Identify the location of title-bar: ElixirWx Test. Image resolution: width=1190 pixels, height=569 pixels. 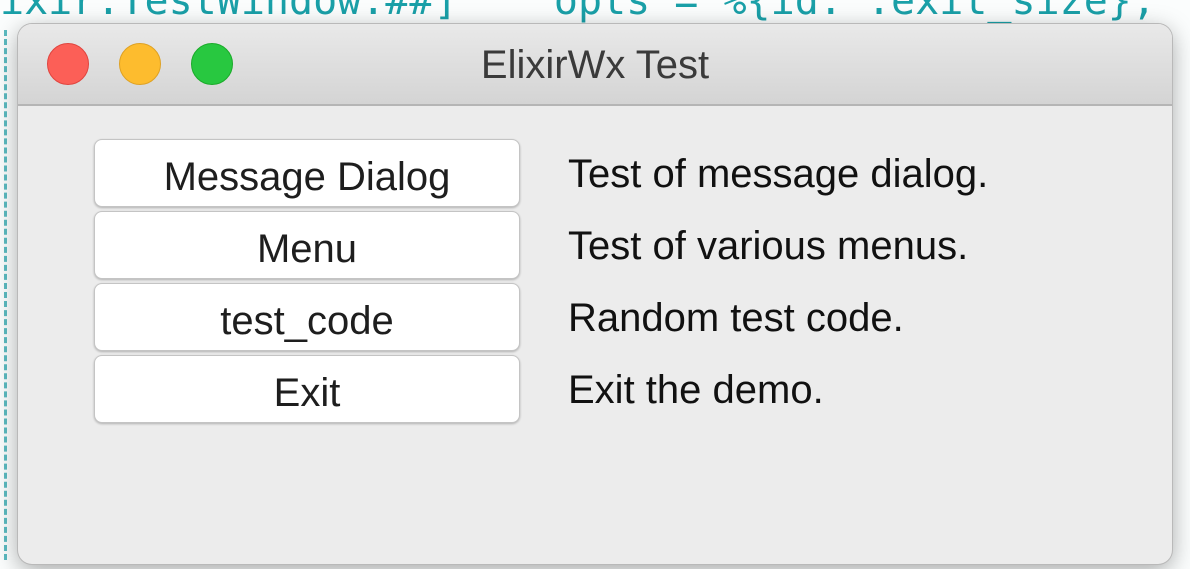
(595, 65).